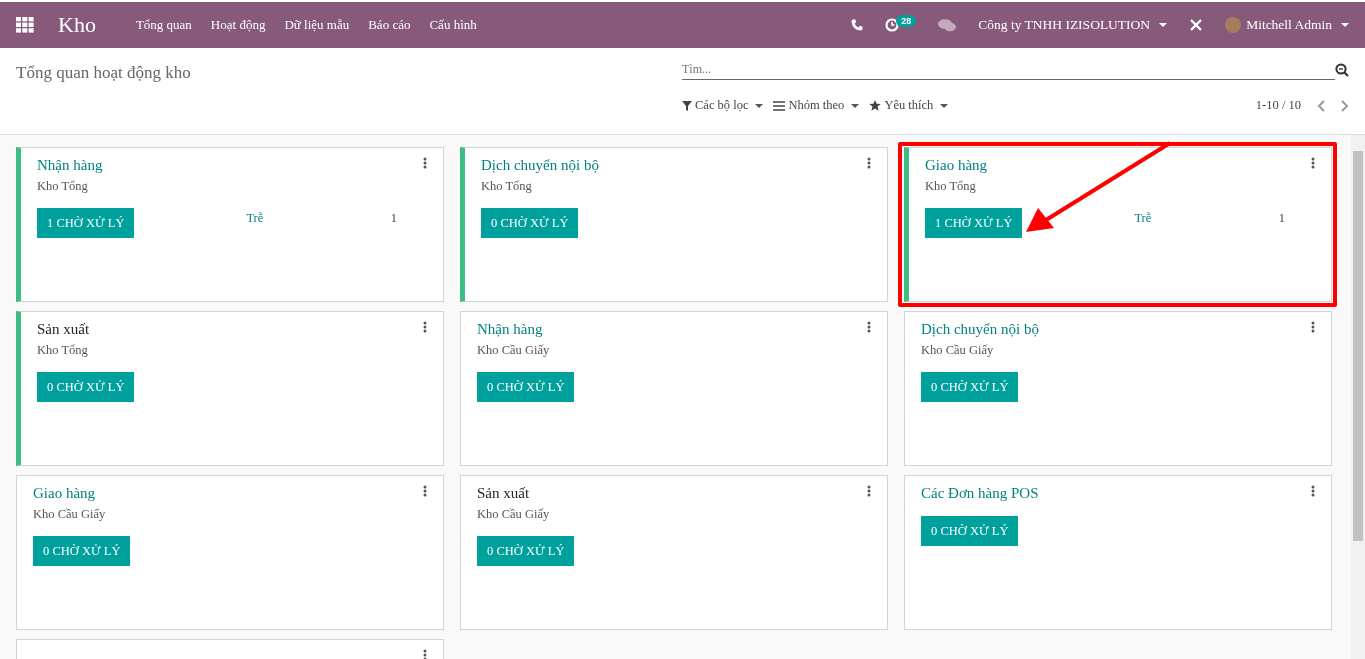 The height and width of the screenshot is (659, 1365). I want to click on card-title: Các Đơn hàng POS, so click(980, 493).